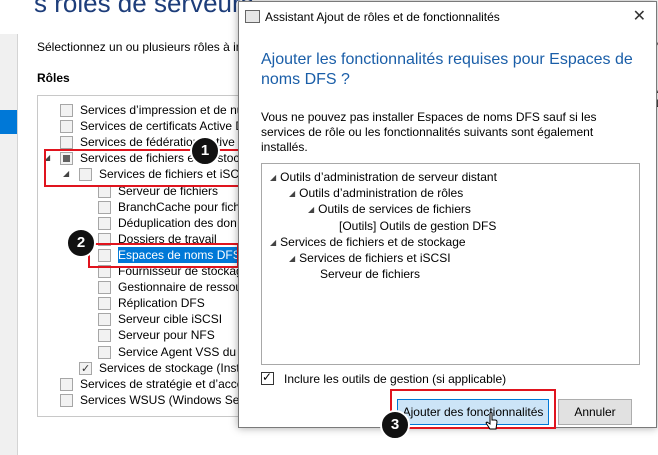 This screenshot has width=658, height=455. I want to click on wizard-icon, so click(252, 16).